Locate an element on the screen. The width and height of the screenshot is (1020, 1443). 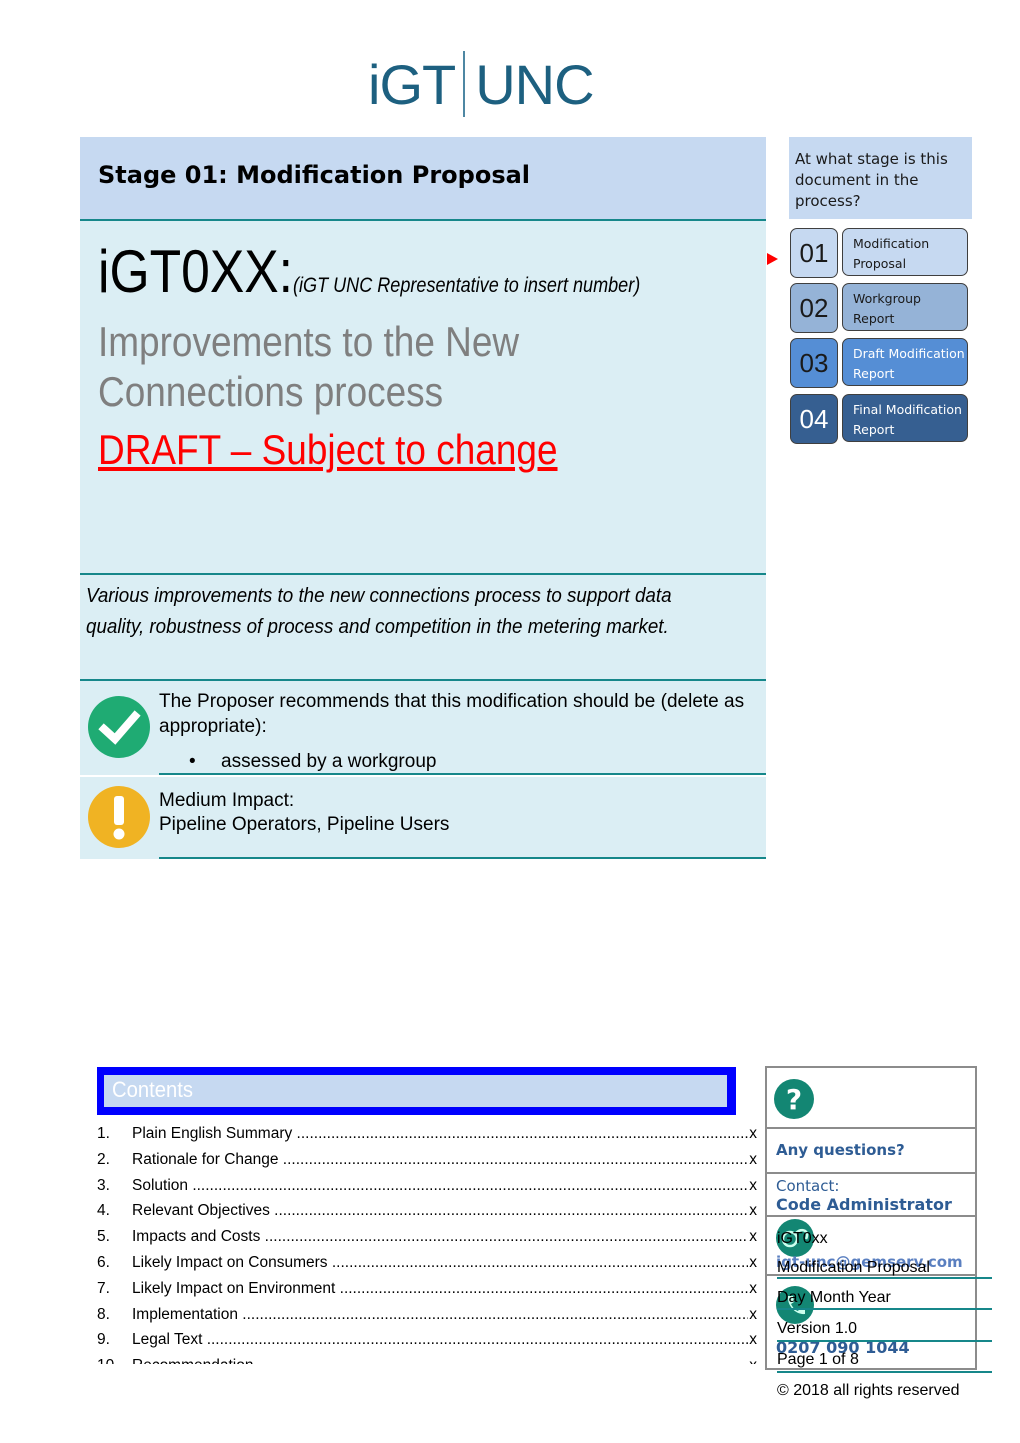
title-line-2: Connections process is located at coordinates (271, 391).